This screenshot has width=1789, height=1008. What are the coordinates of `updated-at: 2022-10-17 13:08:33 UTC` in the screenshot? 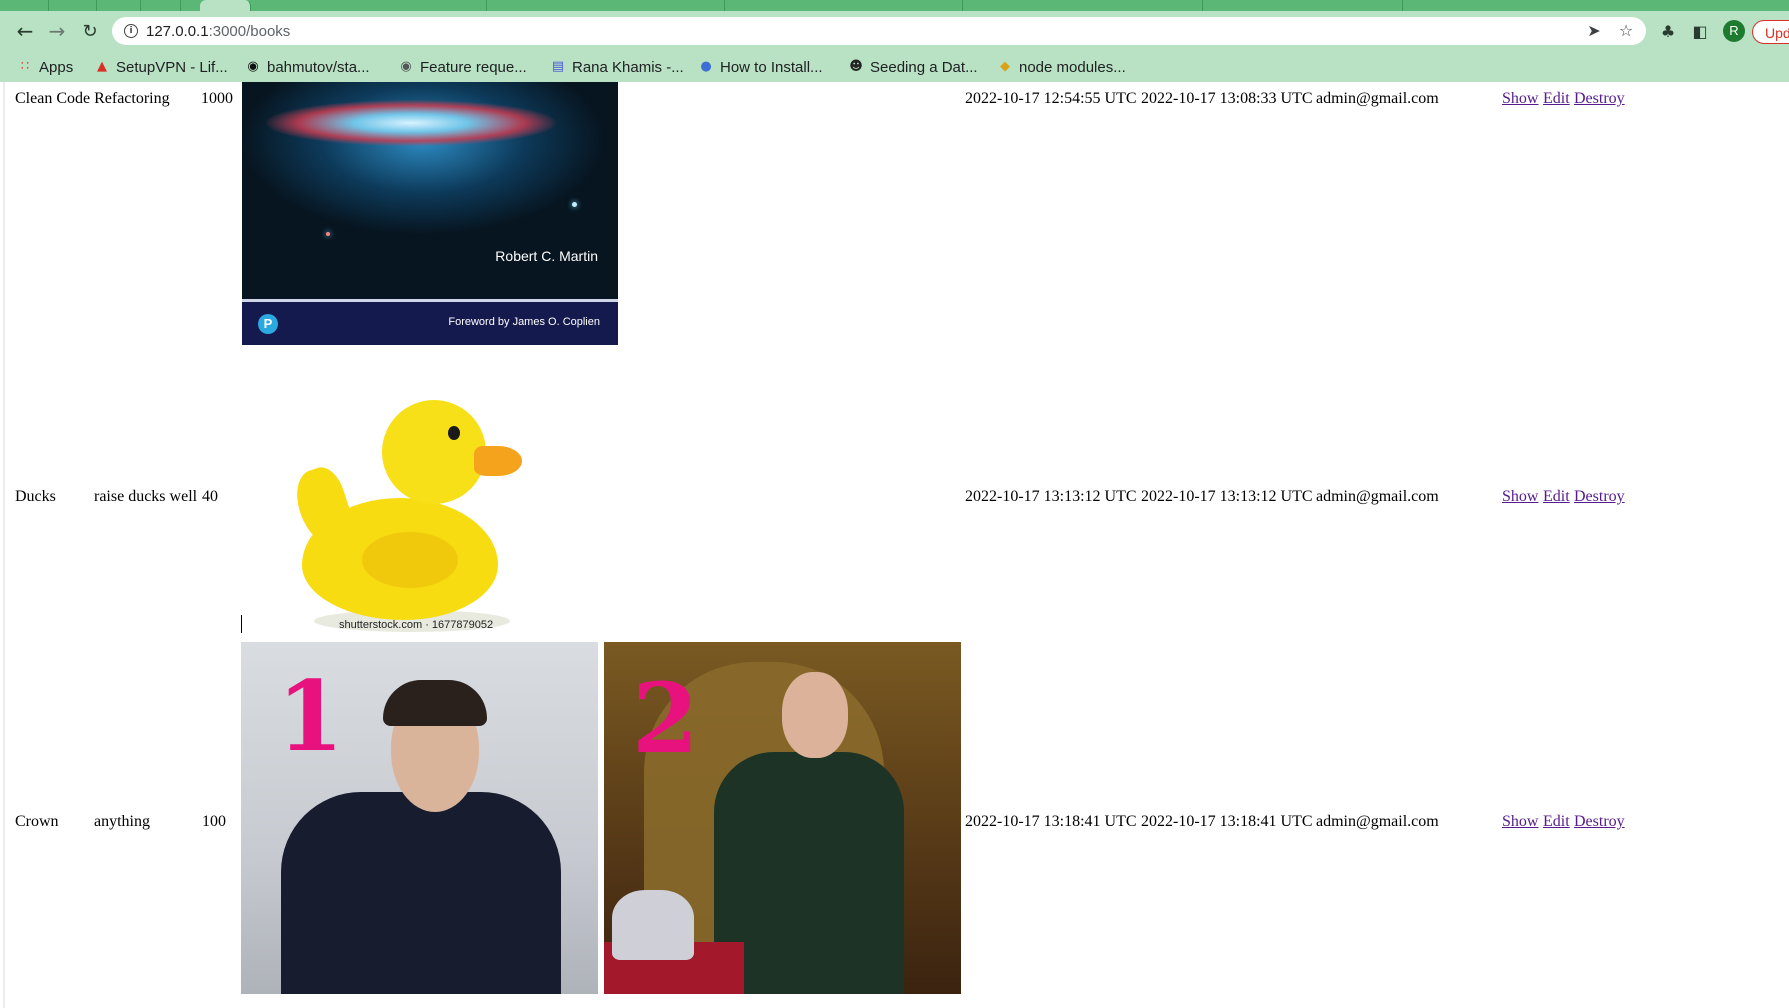 It's located at (1227, 98).